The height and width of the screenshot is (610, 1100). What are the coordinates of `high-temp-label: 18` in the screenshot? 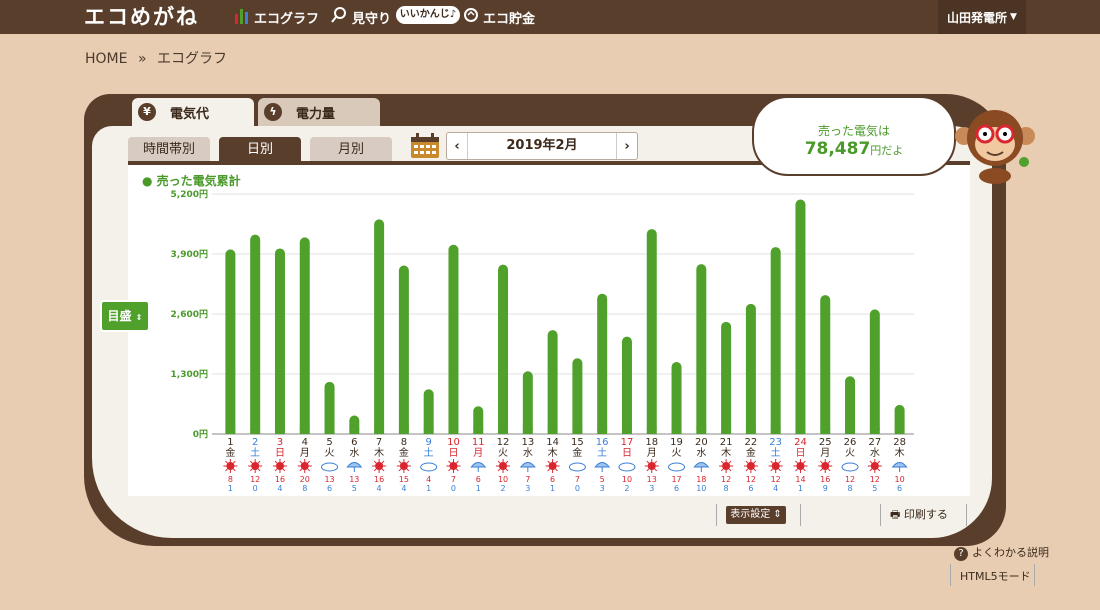 It's located at (701, 479).